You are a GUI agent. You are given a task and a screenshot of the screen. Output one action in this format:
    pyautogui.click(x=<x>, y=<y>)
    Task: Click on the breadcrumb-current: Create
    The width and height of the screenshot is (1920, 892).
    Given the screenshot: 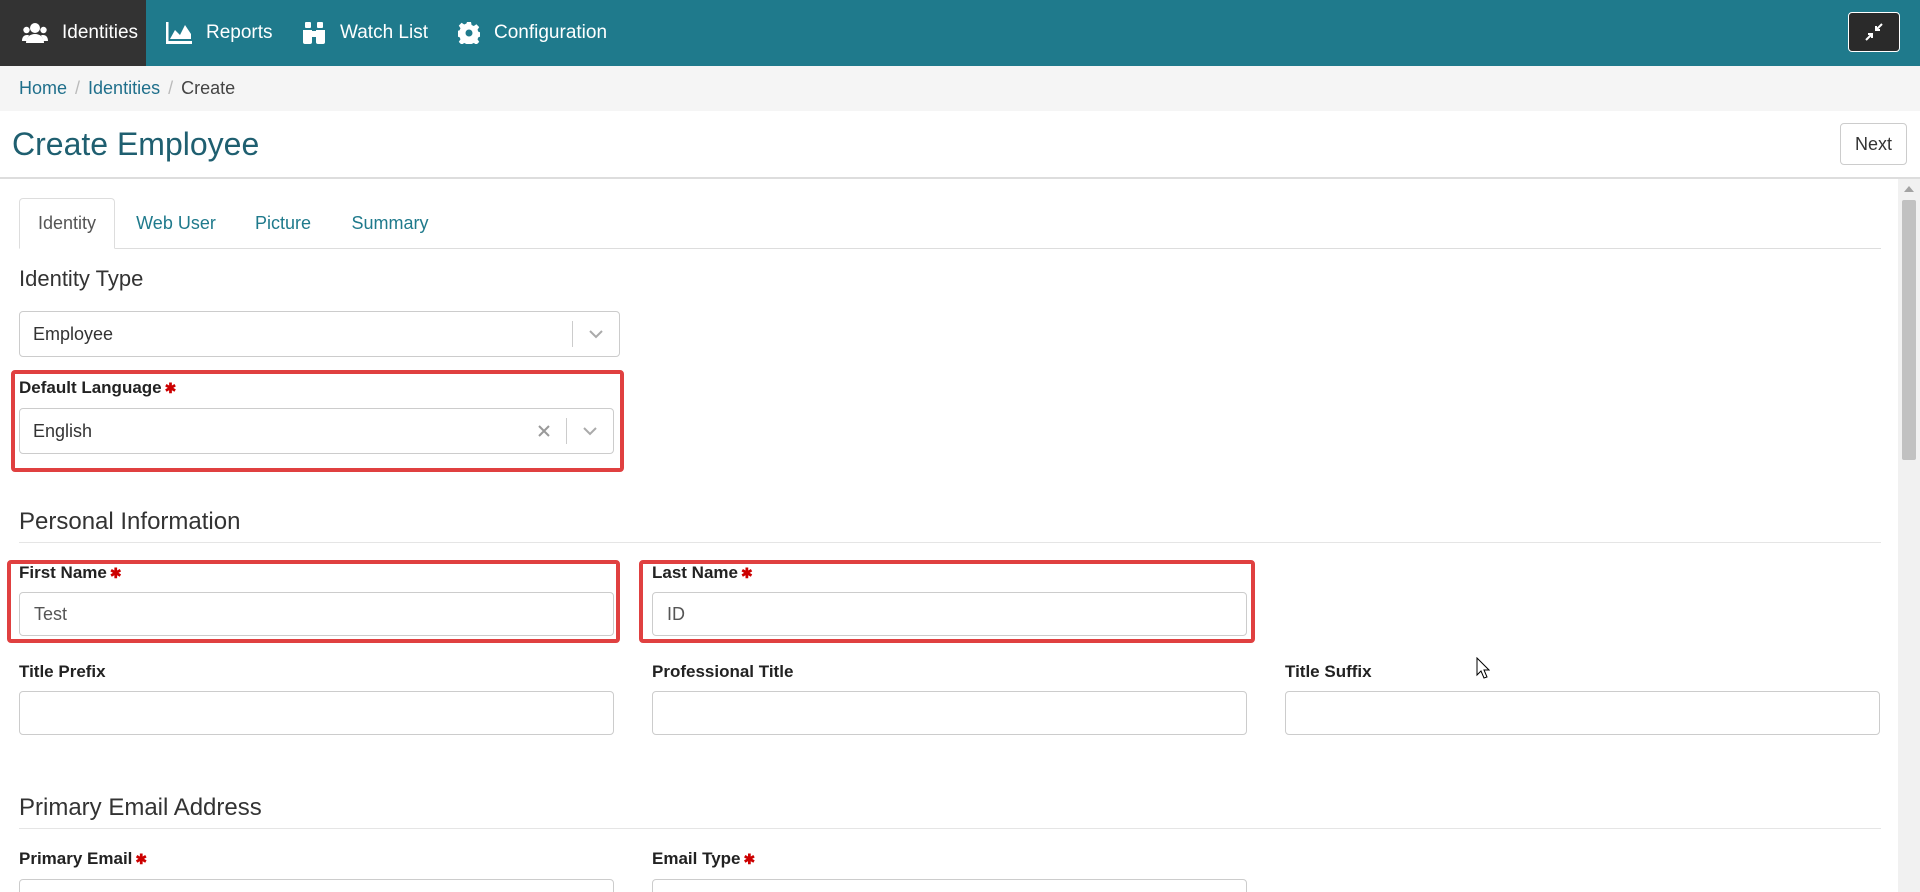 What is the action you would take?
    pyautogui.click(x=208, y=88)
    